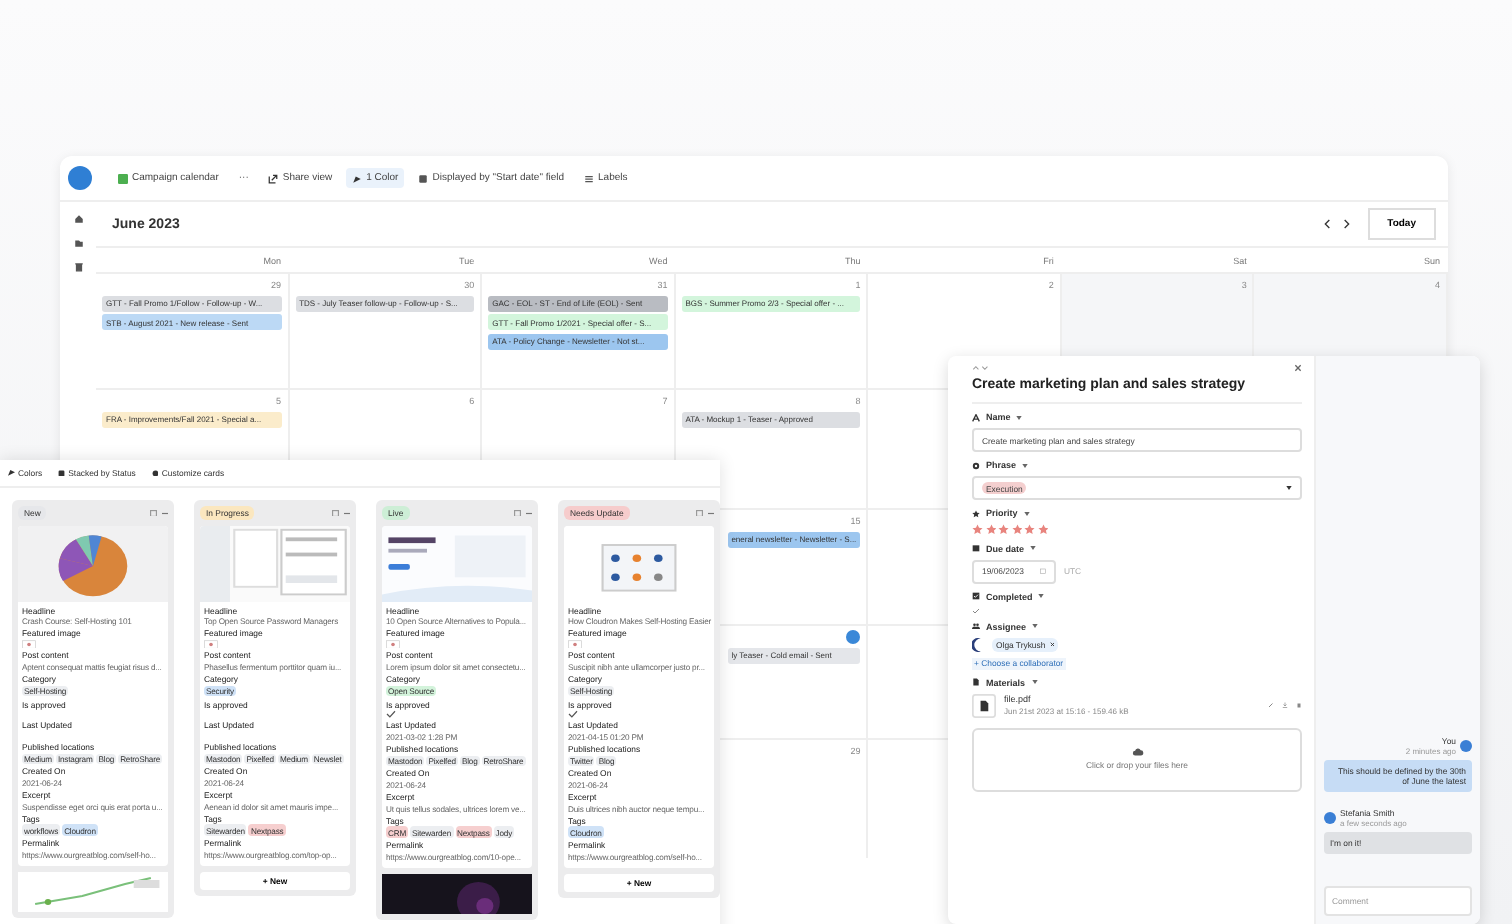 Image resolution: width=1512 pixels, height=924 pixels. What do you see at coordinates (273, 178) in the screenshot?
I see `share-icon` at bounding box center [273, 178].